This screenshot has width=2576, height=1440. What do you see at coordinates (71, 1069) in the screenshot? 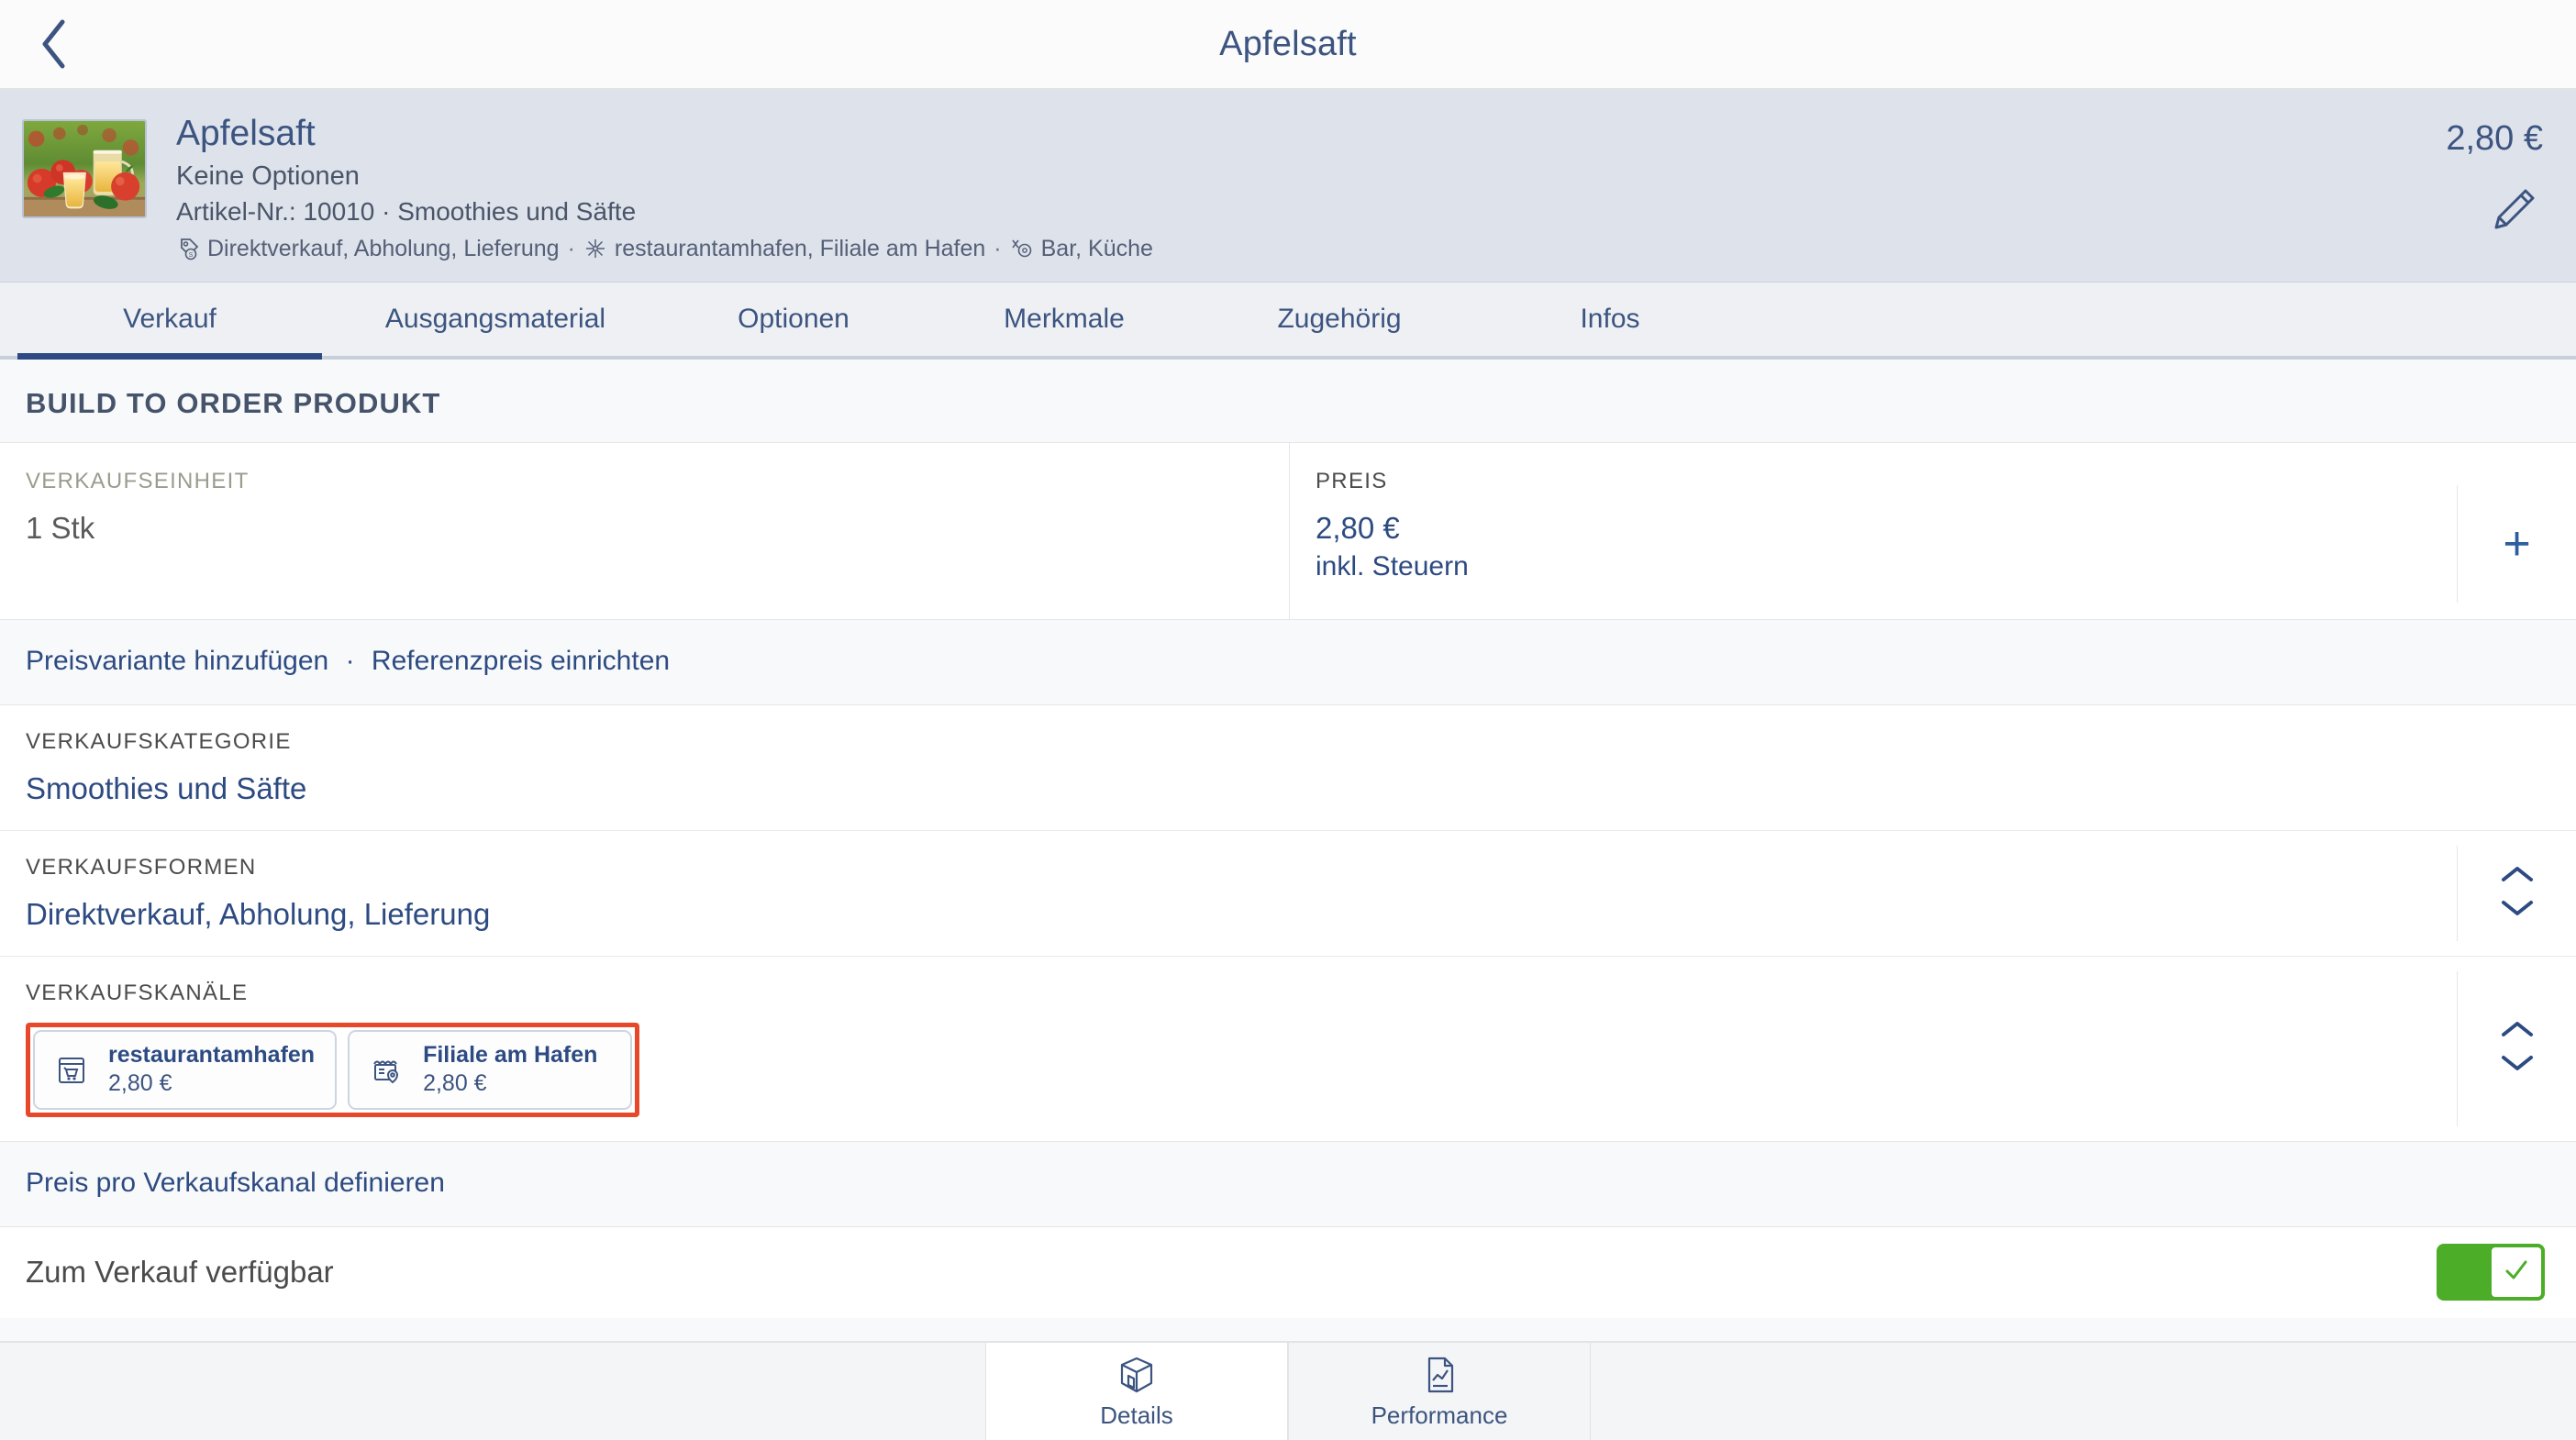
I see `kiosk-cart-icon` at bounding box center [71, 1069].